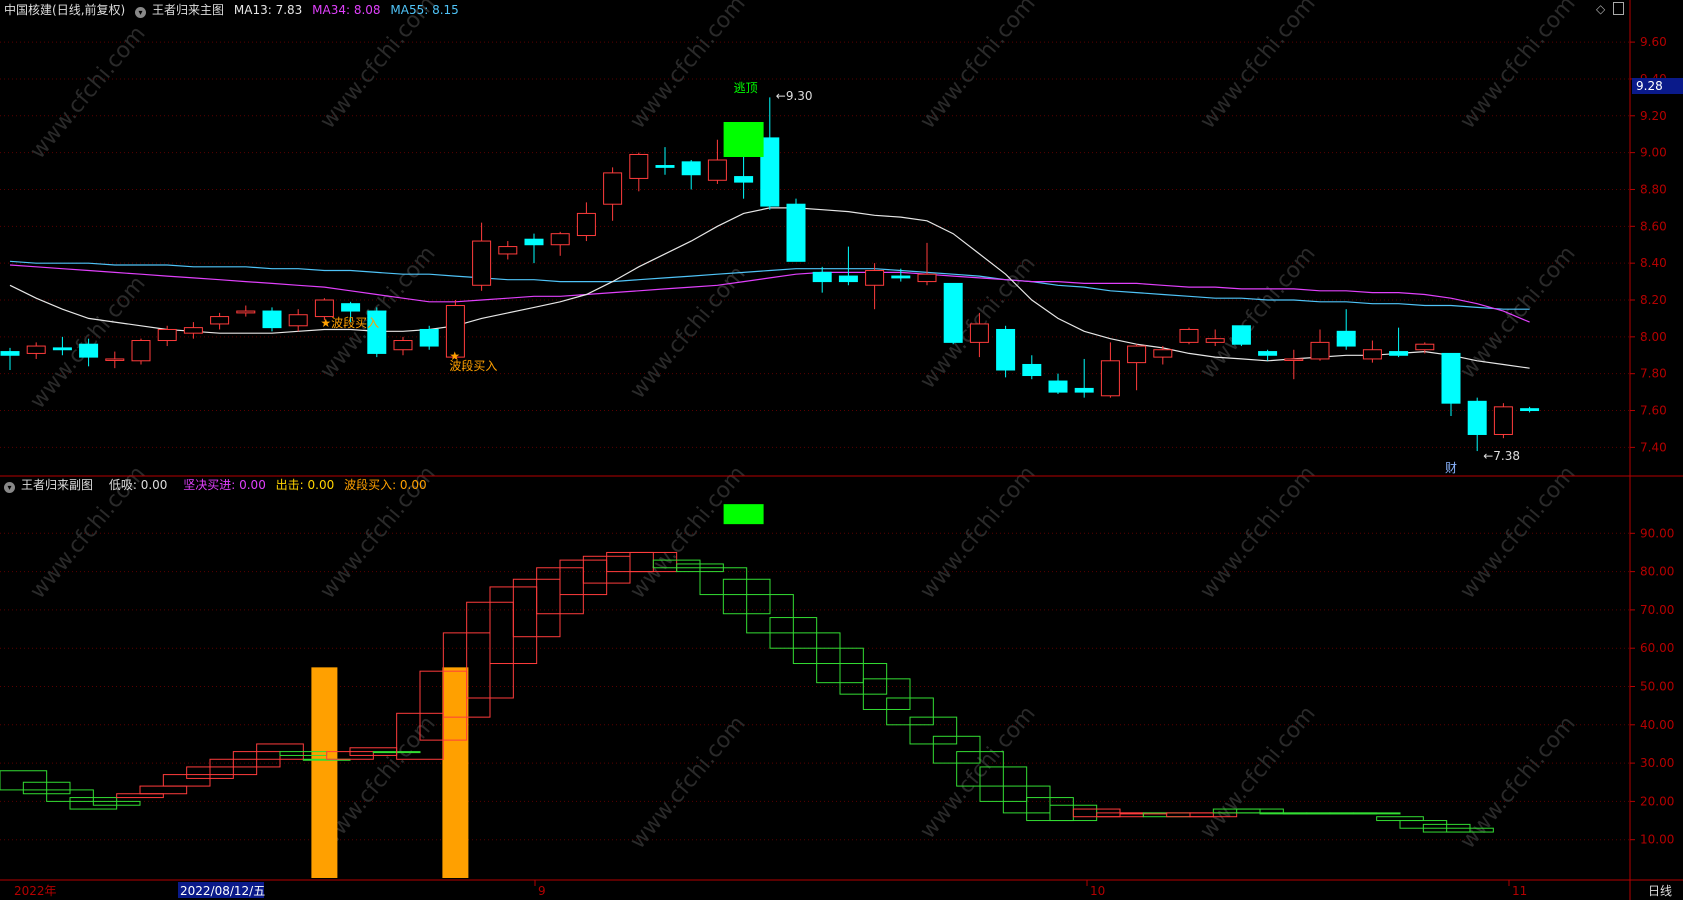 Image resolution: width=1683 pixels, height=900 pixels. Describe the element at coordinates (57, 485) in the screenshot. I see `sub-indicator-name: 王者归来副图` at that location.